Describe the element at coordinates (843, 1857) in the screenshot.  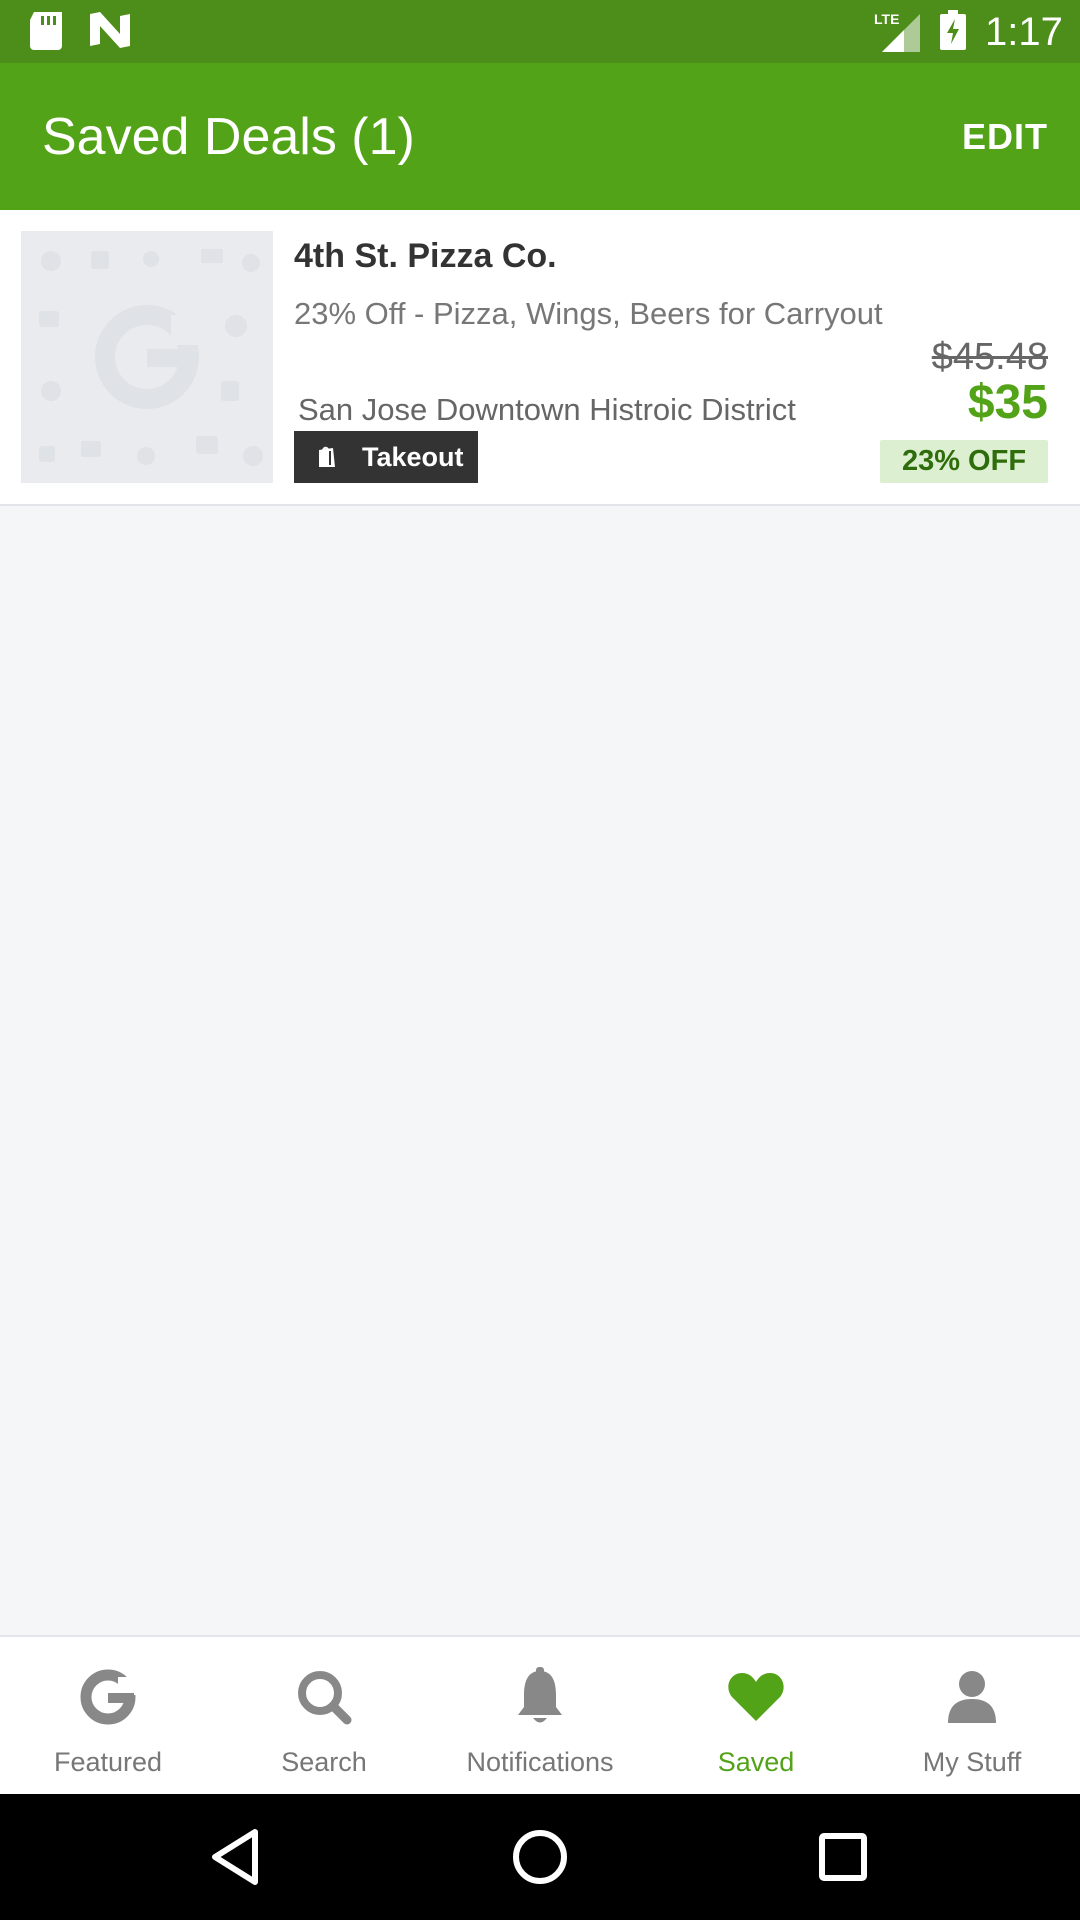
I see `recents-icon` at that location.